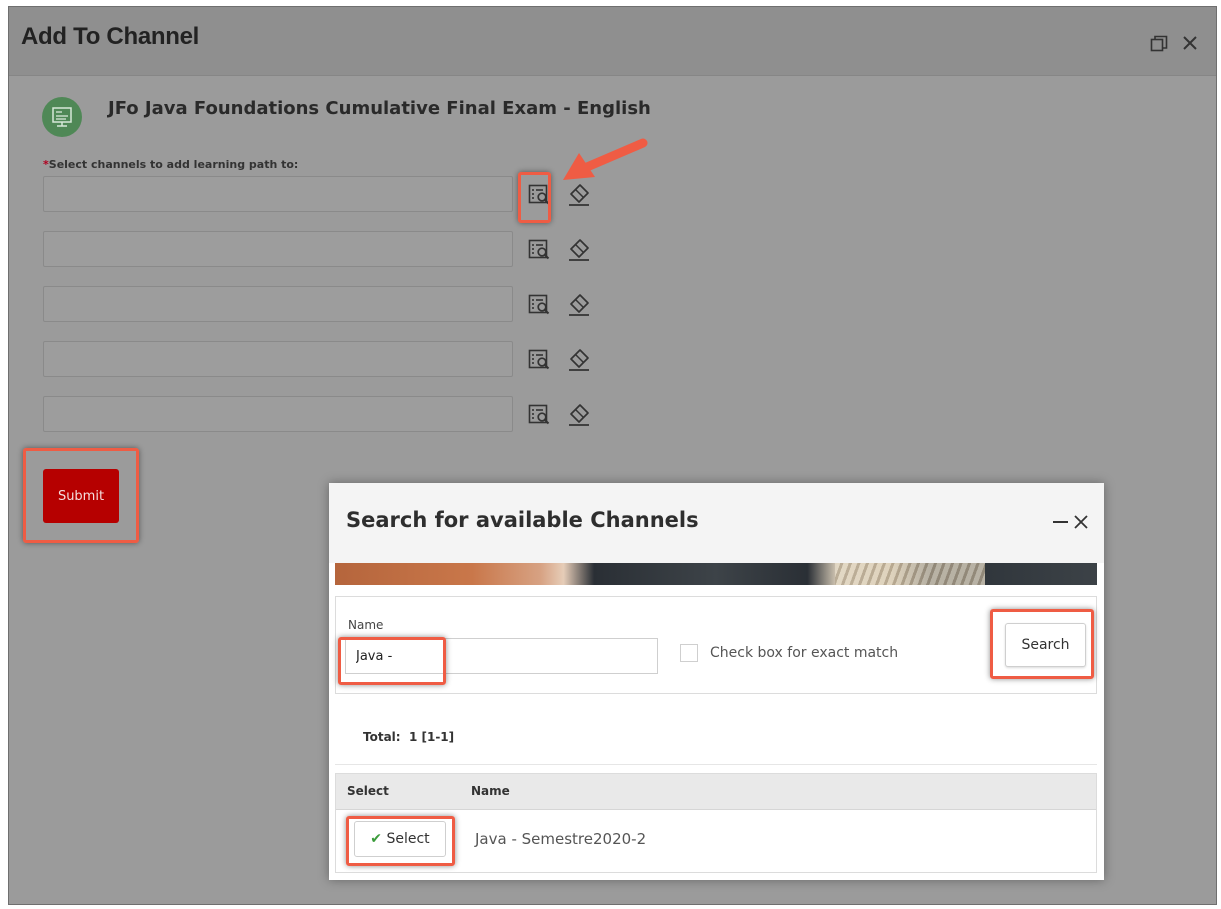  What do you see at coordinates (522, 520) in the screenshot?
I see `modal-title: Search for available Channels` at bounding box center [522, 520].